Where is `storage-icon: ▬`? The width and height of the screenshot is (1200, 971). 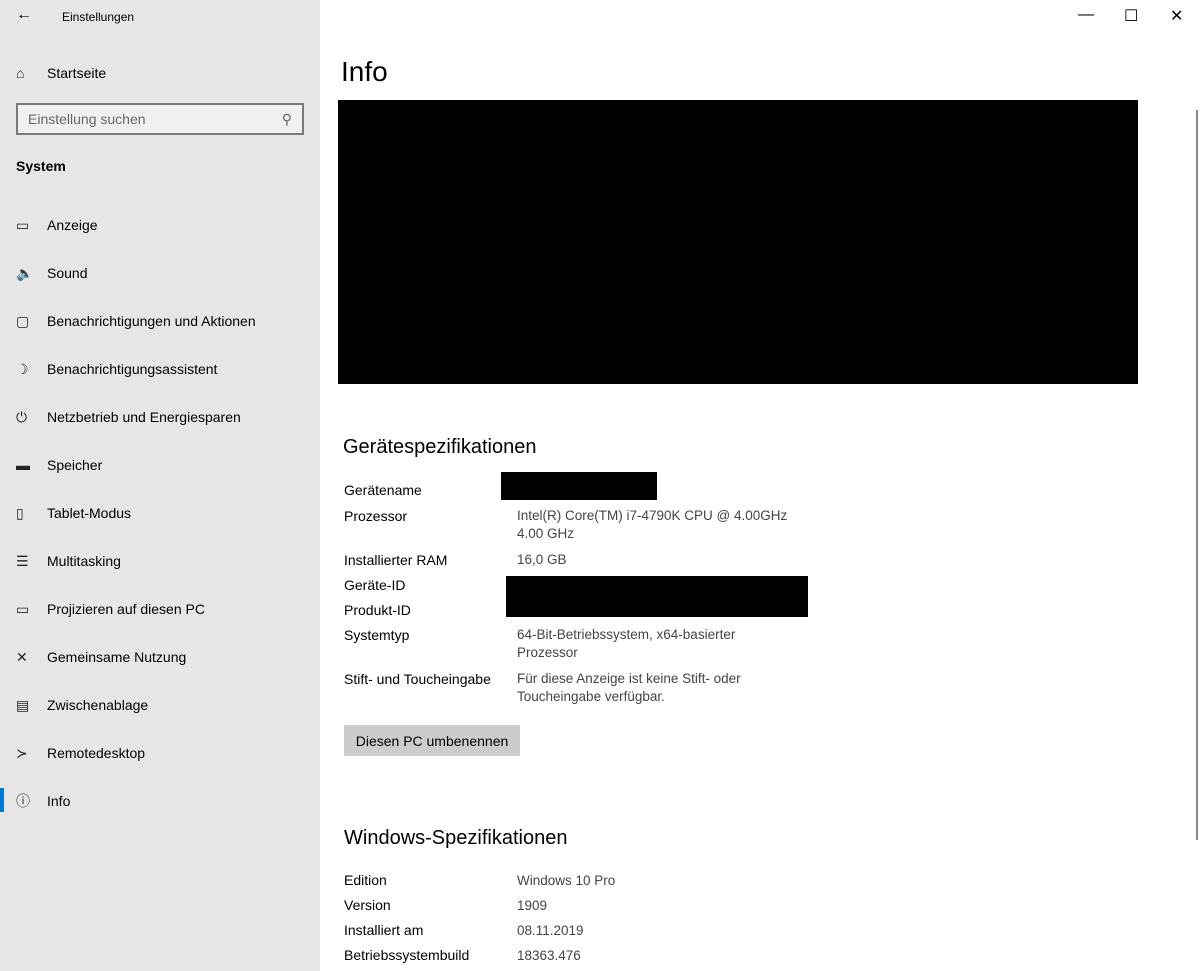
storage-icon: ▬ is located at coordinates (23, 465).